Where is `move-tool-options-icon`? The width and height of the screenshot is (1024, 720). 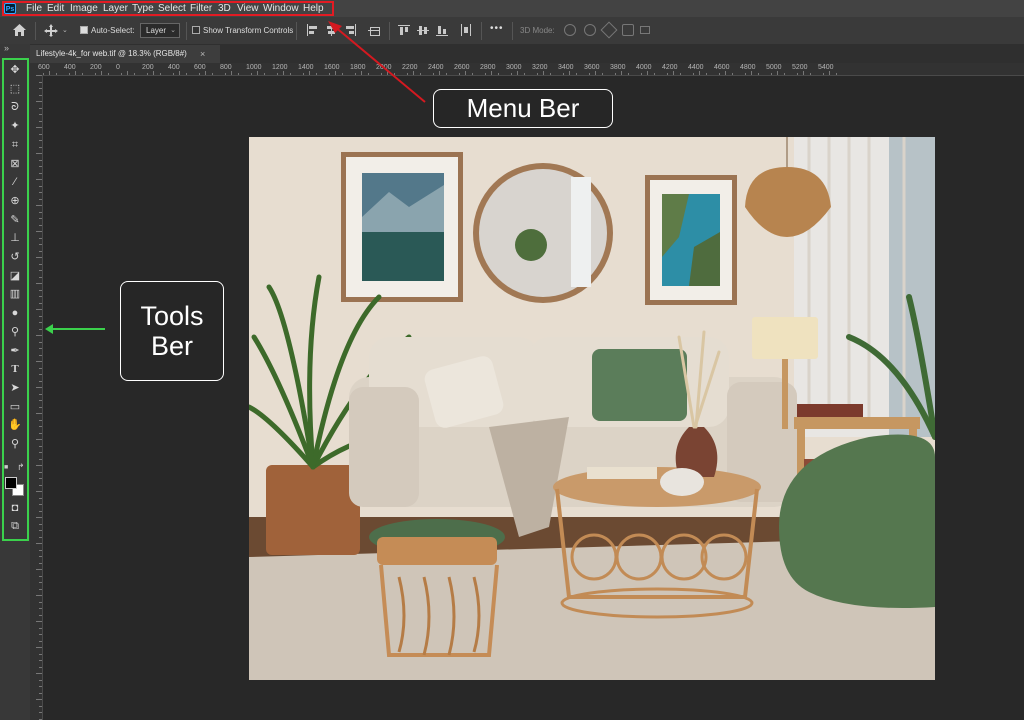 move-tool-options-icon is located at coordinates (51, 30).